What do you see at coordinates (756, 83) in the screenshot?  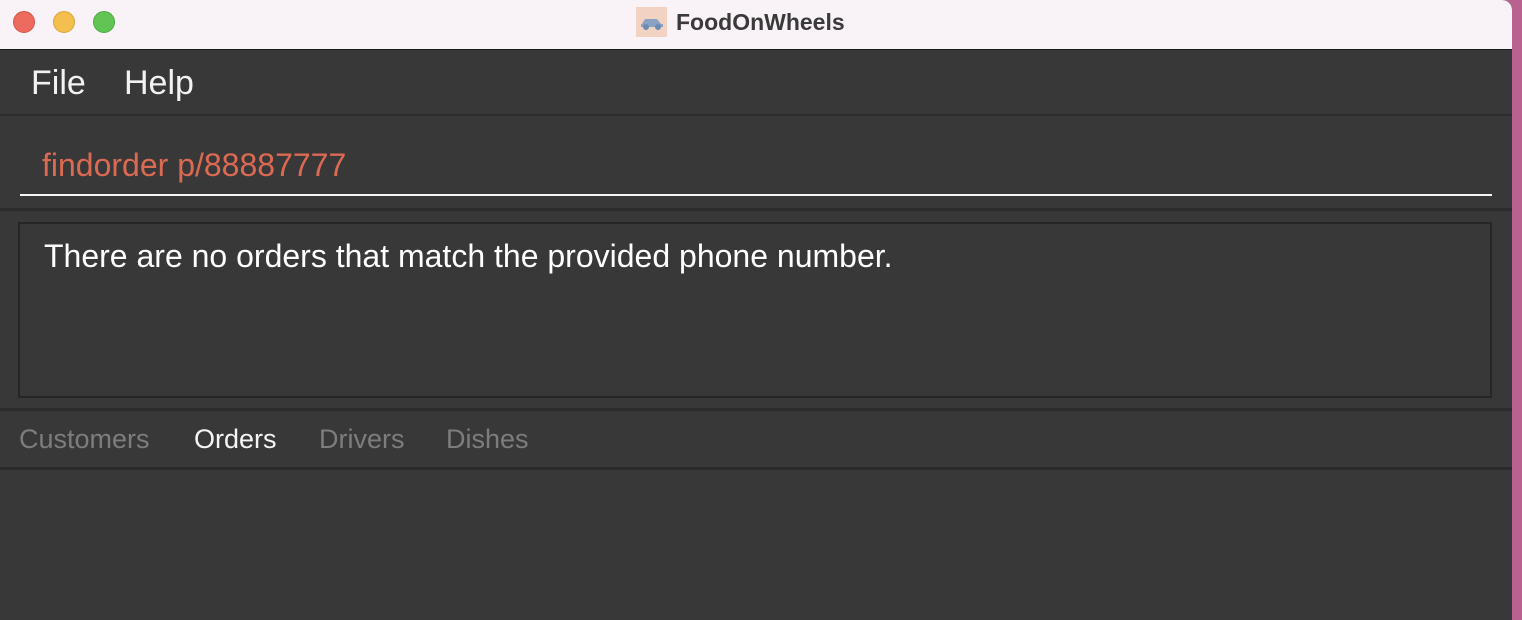 I see `menu-bar: File Help` at bounding box center [756, 83].